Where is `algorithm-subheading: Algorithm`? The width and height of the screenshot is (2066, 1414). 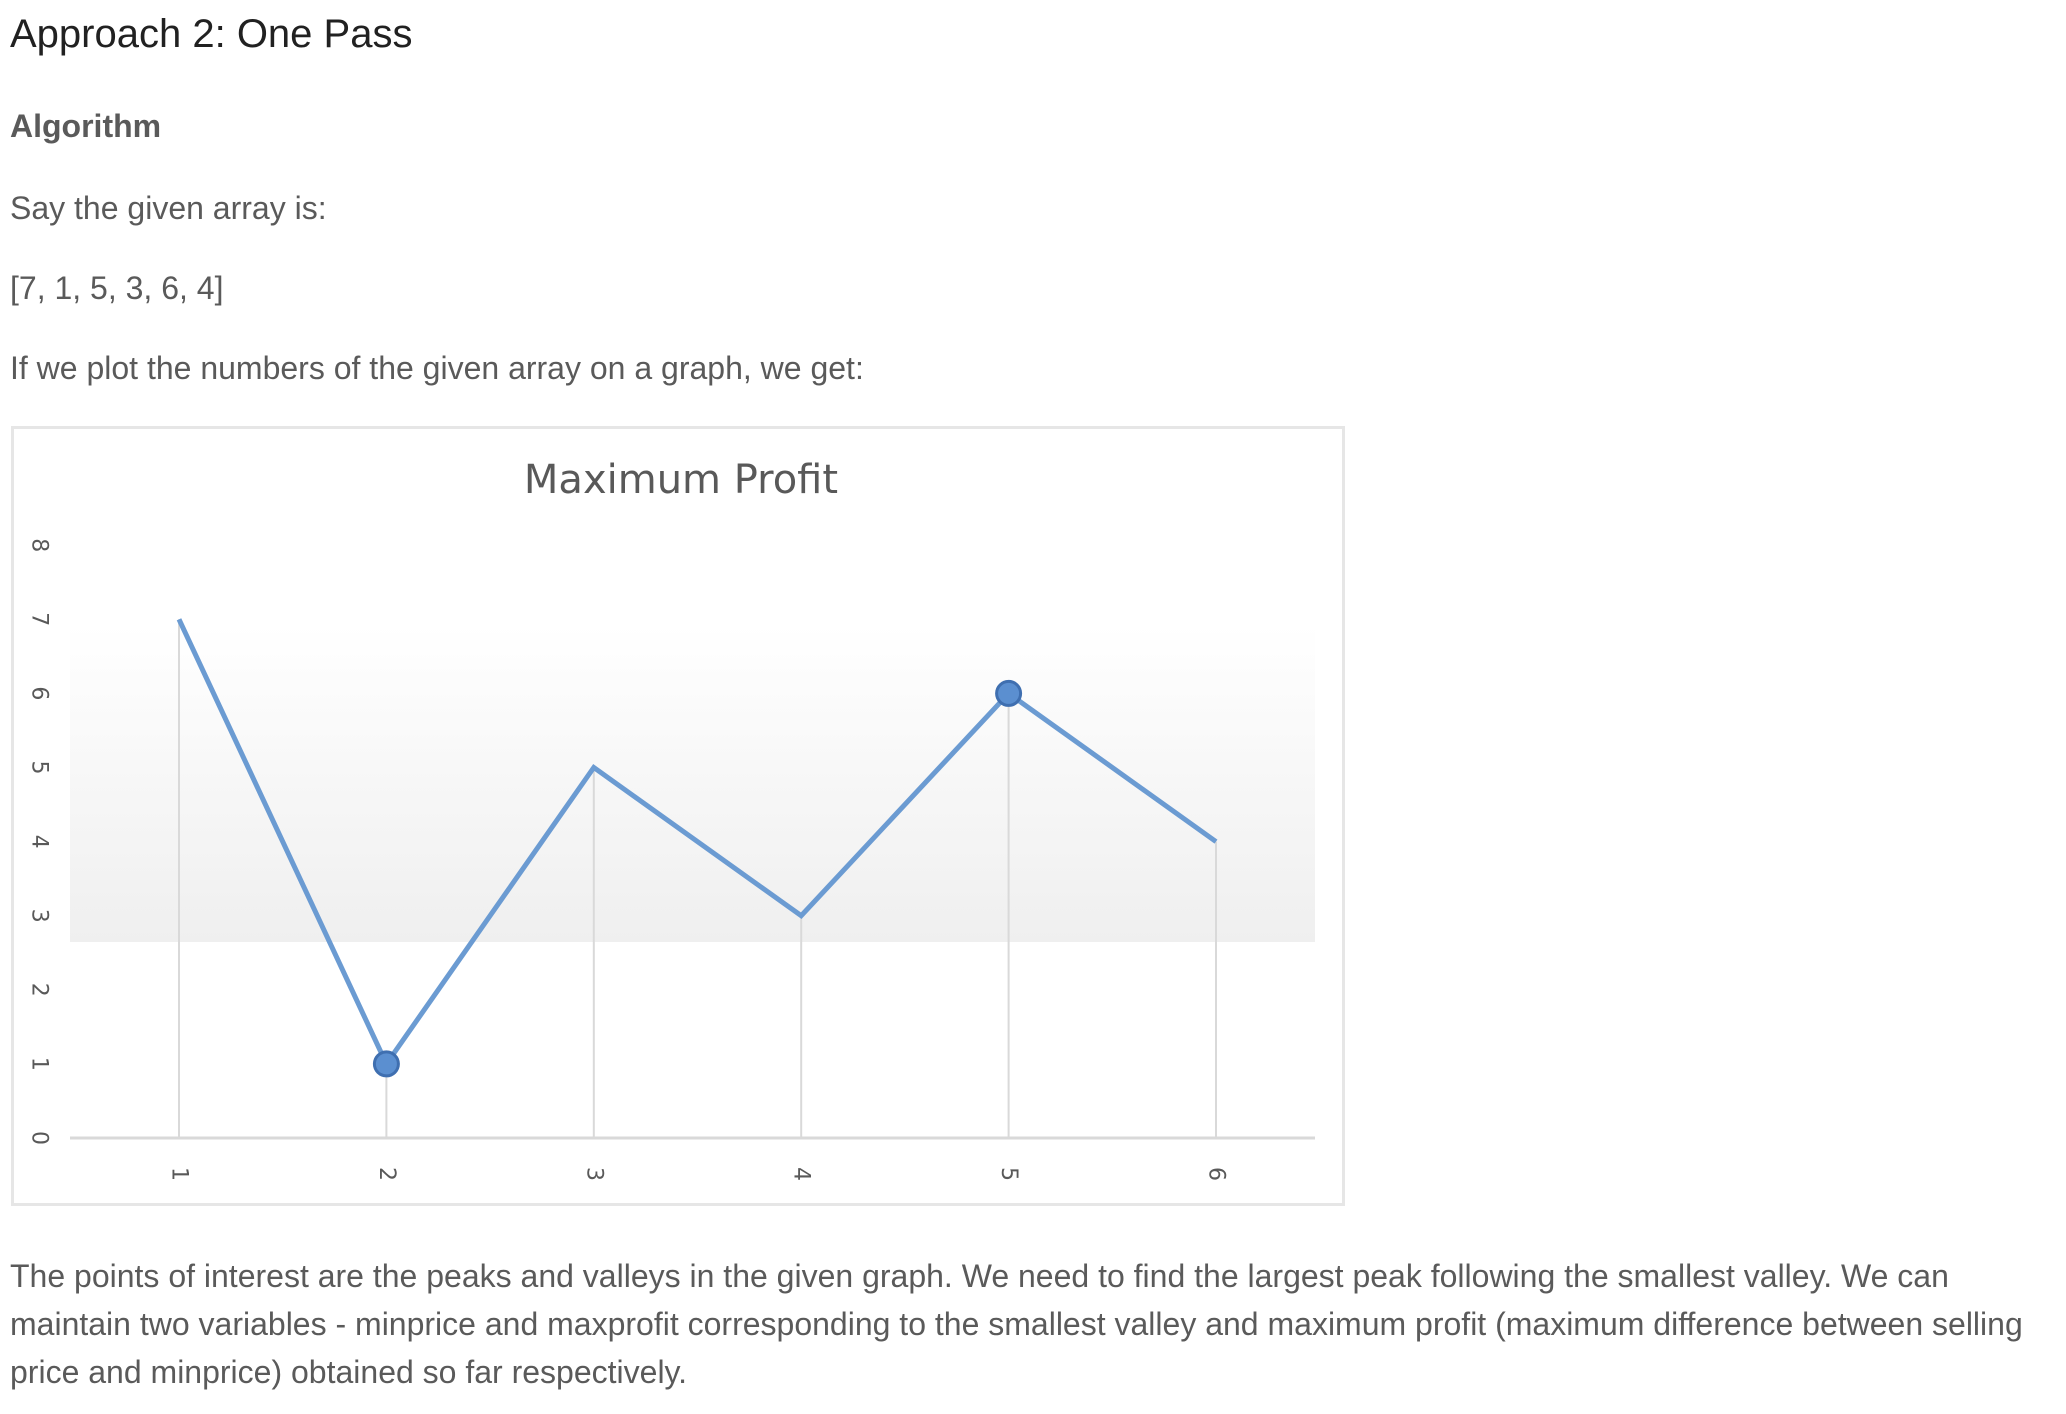
algorithm-subheading: Algorithm is located at coordinates (86, 126).